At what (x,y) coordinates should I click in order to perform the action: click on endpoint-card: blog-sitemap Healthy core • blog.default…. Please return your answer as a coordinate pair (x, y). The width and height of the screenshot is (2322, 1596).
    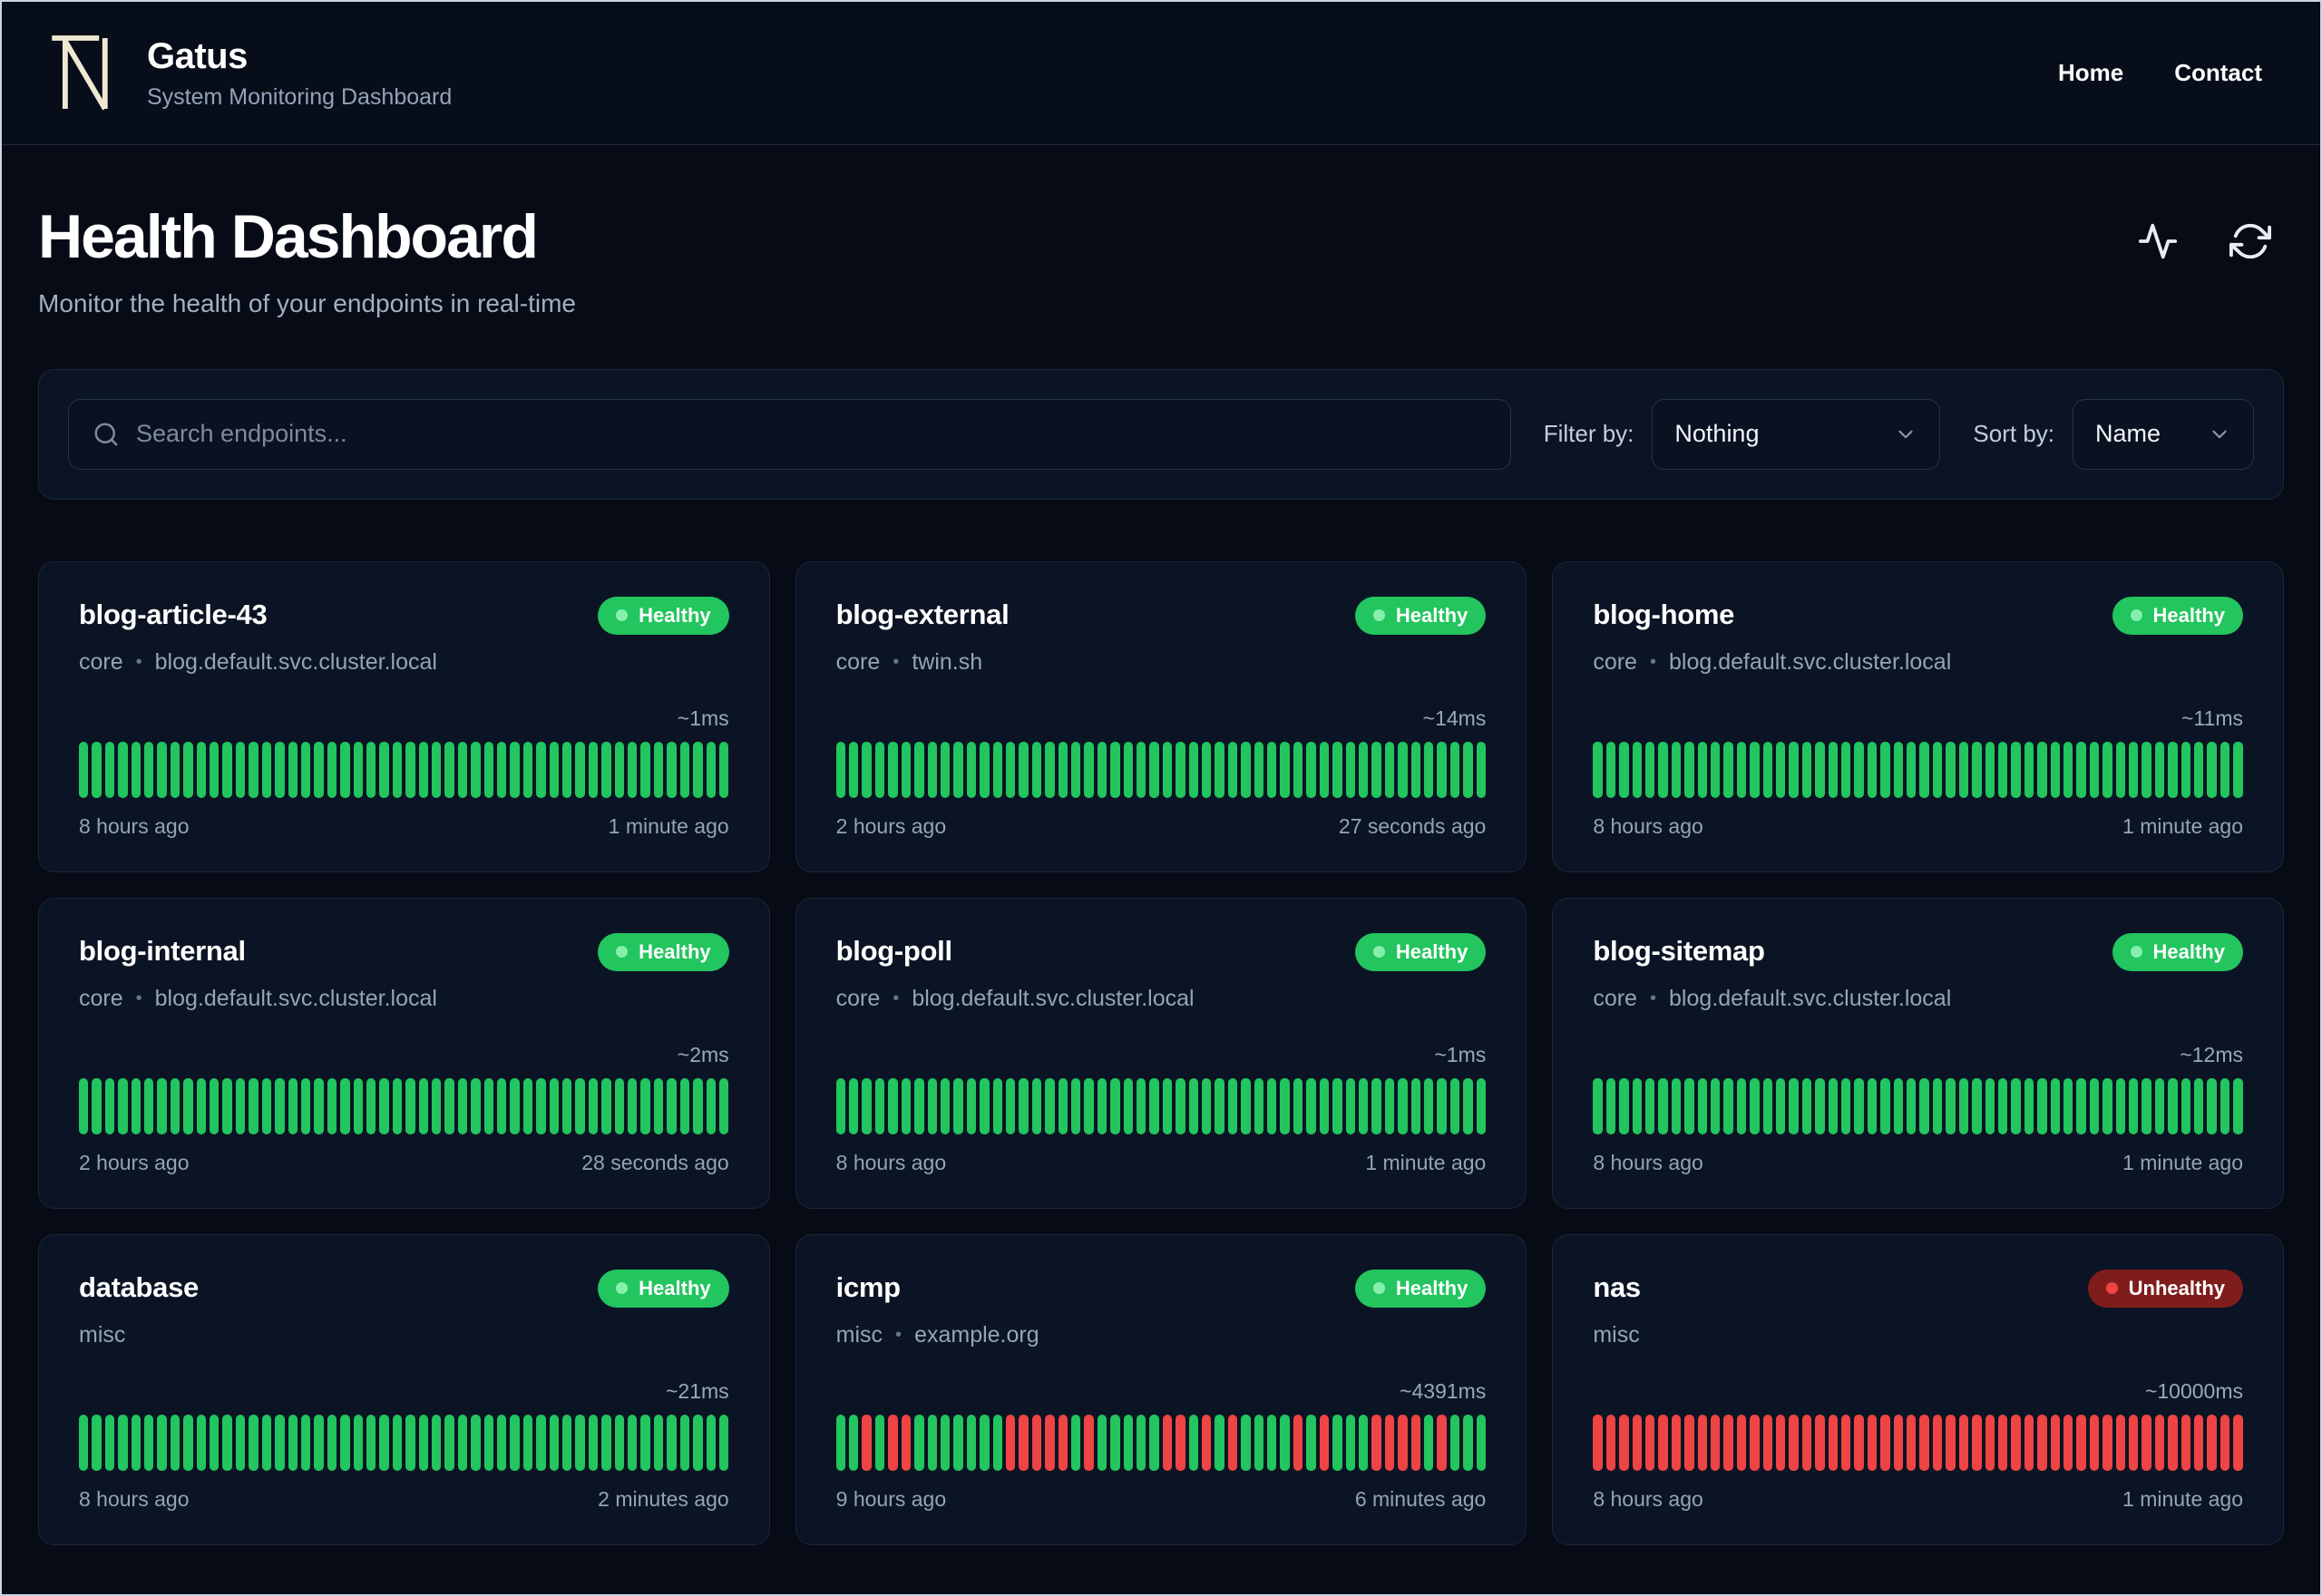
    Looking at the image, I should click on (1918, 1053).